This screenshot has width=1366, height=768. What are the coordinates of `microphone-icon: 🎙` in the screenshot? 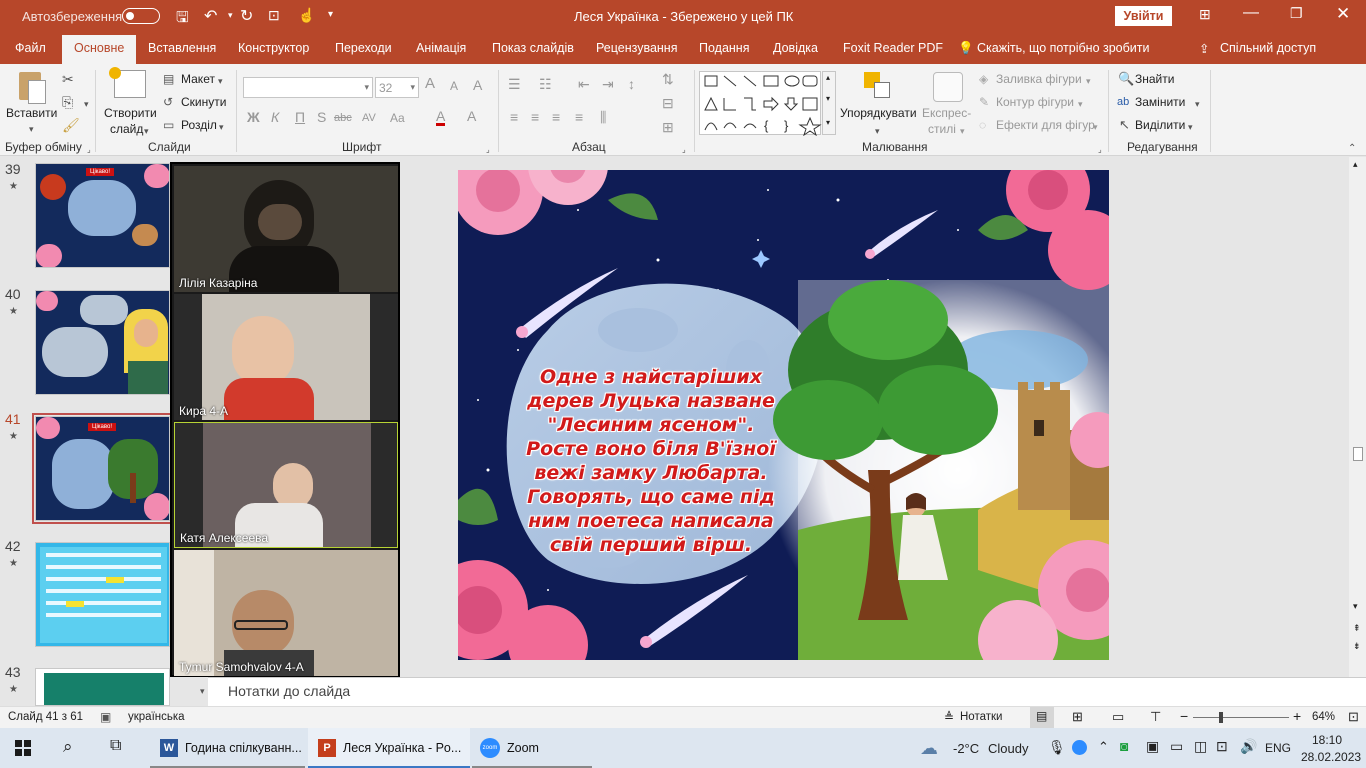 It's located at (1057, 747).